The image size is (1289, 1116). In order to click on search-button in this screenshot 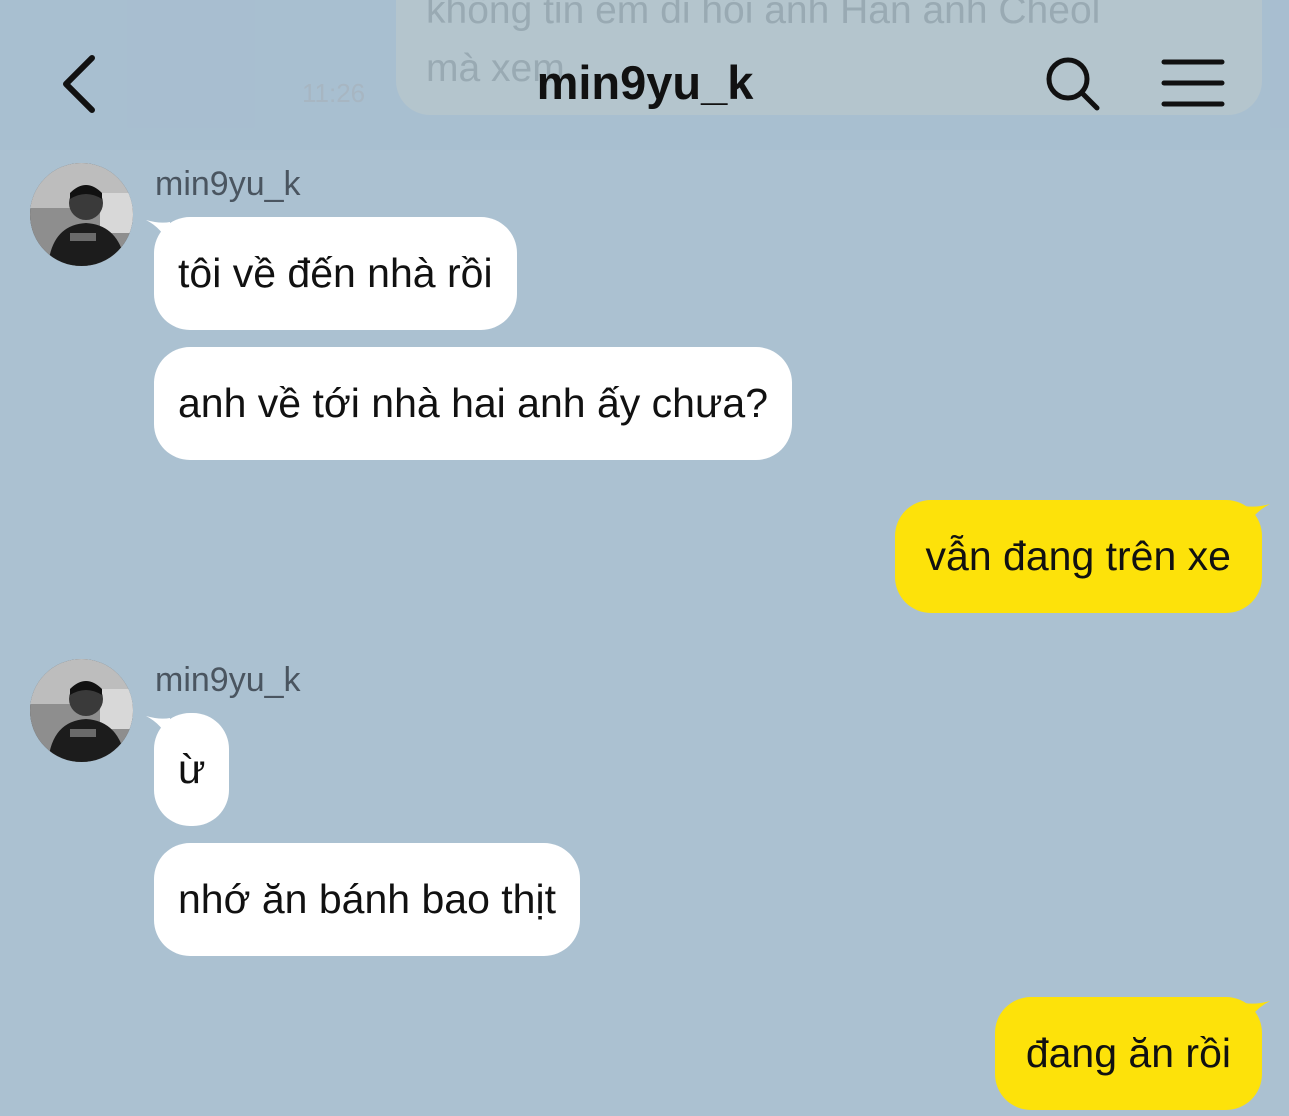, I will do `click(1073, 84)`.